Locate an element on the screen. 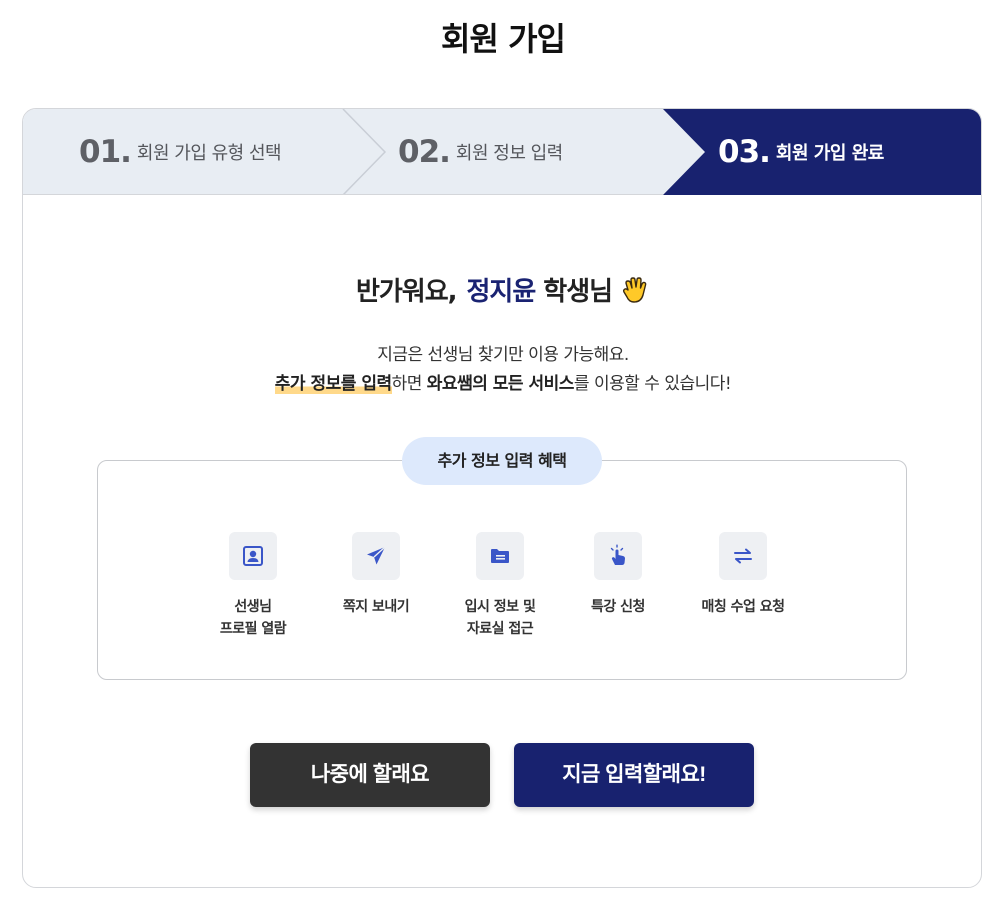 Image resolution: width=1006 pixels, height=899 pixels. step-1: 01. 회원 가입 유형 선택 is located at coordinates (180, 152).